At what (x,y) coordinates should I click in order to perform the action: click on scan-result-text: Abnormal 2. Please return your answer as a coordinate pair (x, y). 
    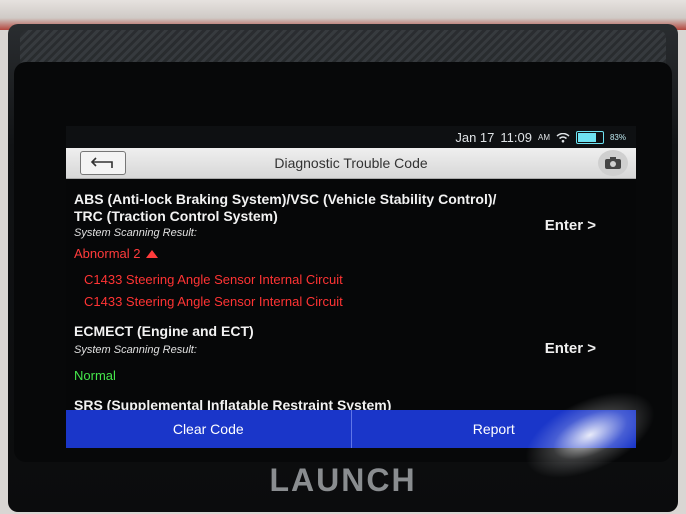
    Looking at the image, I should click on (107, 253).